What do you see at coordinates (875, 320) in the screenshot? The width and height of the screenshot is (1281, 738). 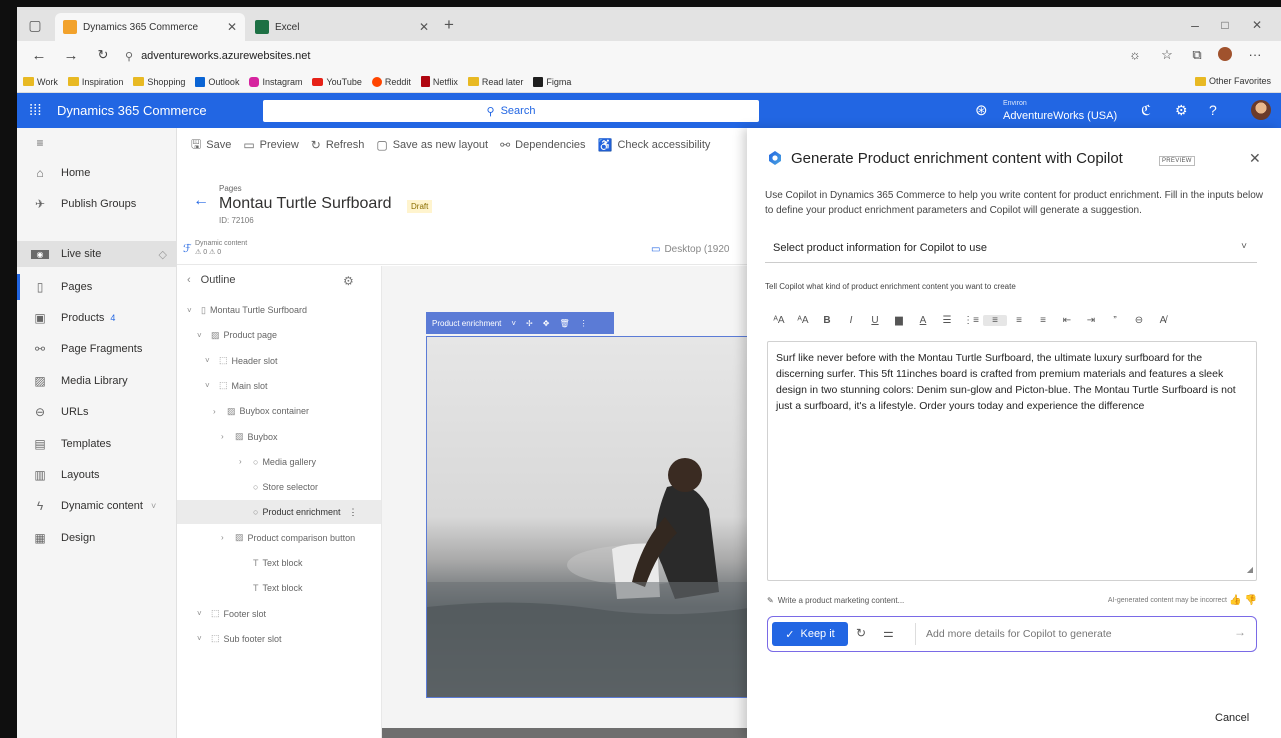 I see `underline-icon: U` at bounding box center [875, 320].